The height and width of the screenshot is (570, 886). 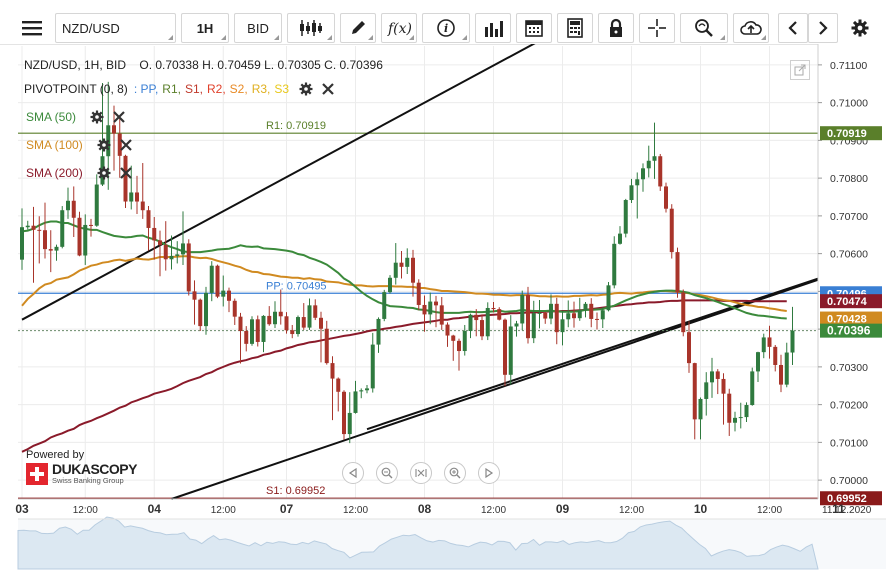 What do you see at coordinates (88, 480) in the screenshot?
I see `logo-tagline: Swiss Banking Group` at bounding box center [88, 480].